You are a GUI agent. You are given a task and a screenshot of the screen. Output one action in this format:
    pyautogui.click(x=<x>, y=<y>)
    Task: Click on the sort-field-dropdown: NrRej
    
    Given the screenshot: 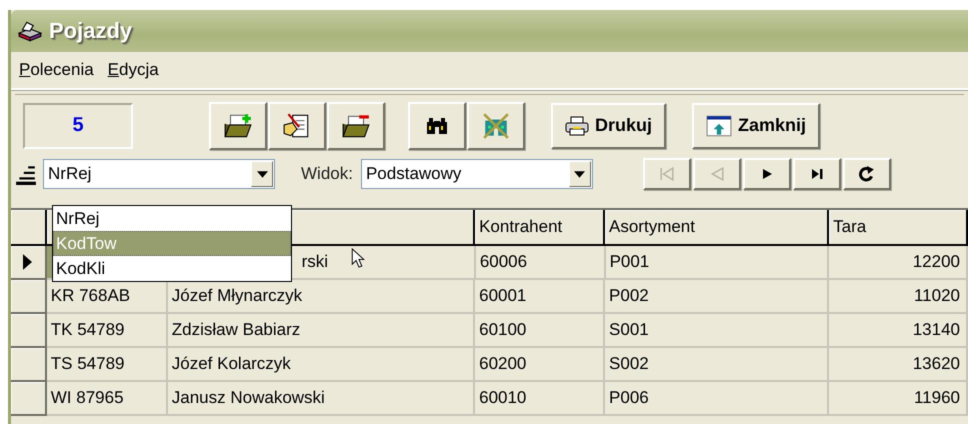 What is the action you would take?
    pyautogui.click(x=159, y=174)
    